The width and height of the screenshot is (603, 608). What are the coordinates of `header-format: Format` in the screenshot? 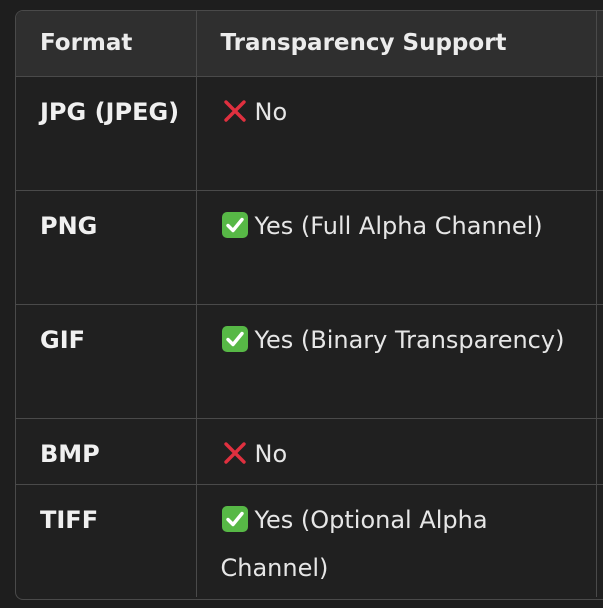 It's located at (106, 44).